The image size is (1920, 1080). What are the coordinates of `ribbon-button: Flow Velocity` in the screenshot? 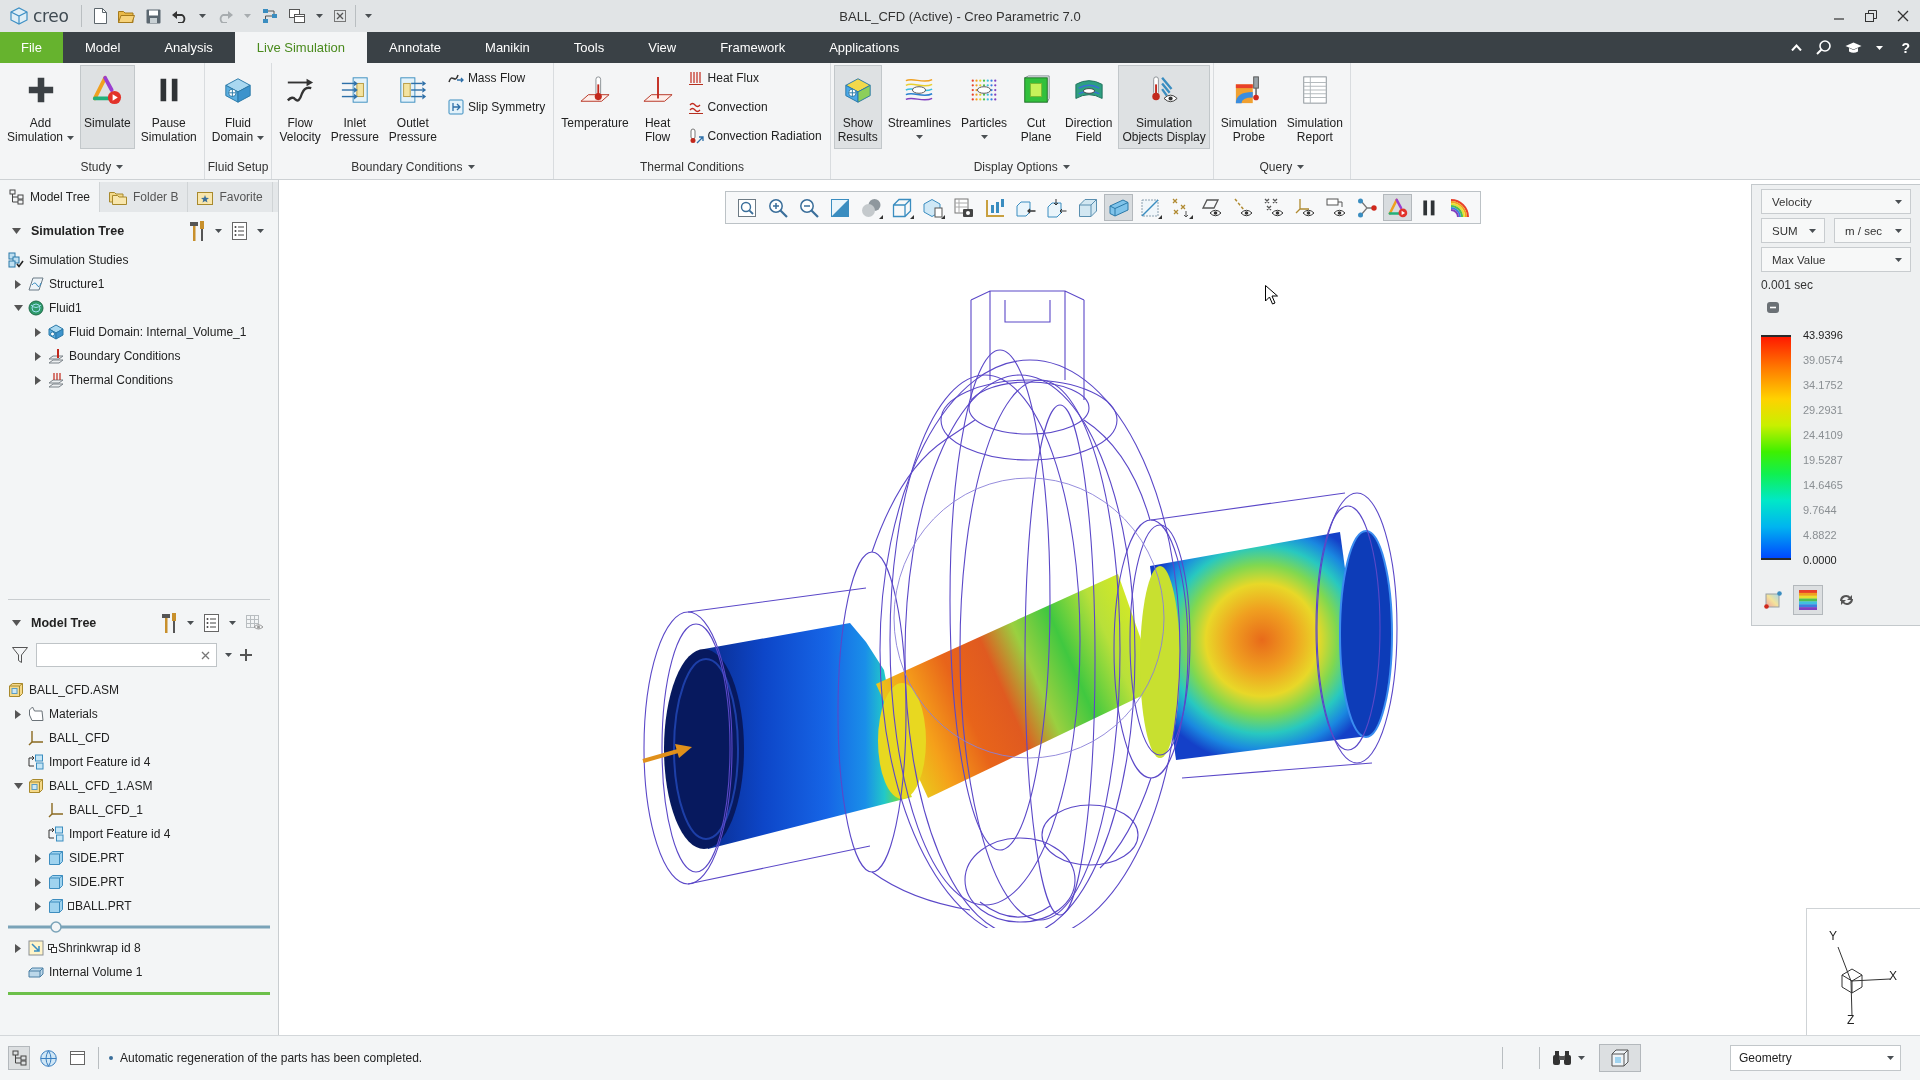 It's located at (300, 107).